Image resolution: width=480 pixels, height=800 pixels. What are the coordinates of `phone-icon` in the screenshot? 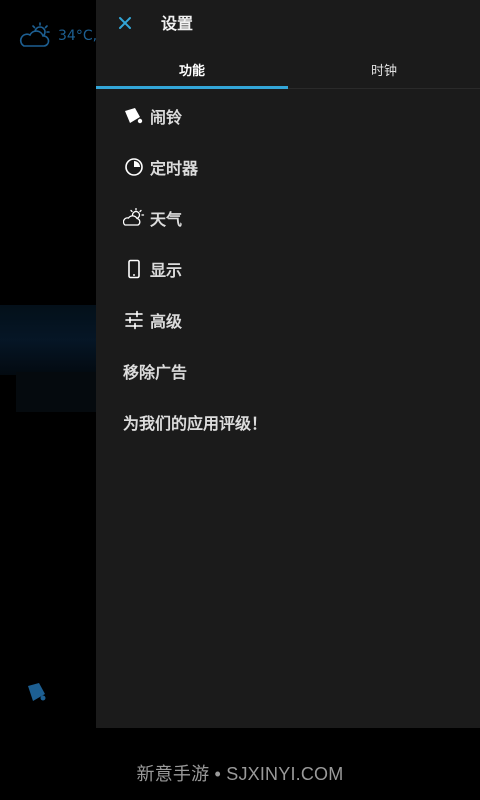 It's located at (134, 269).